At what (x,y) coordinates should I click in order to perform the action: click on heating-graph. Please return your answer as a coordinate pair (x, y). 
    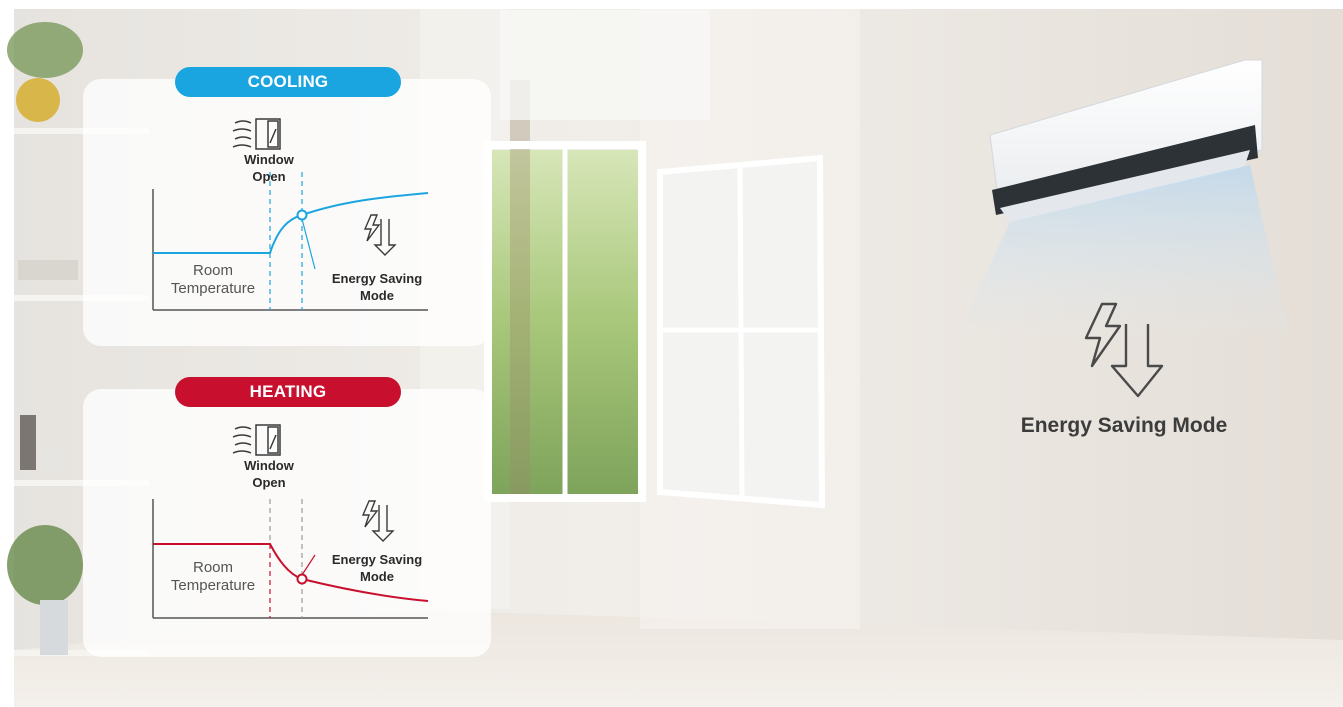
    Looking at the image, I should click on (290, 521).